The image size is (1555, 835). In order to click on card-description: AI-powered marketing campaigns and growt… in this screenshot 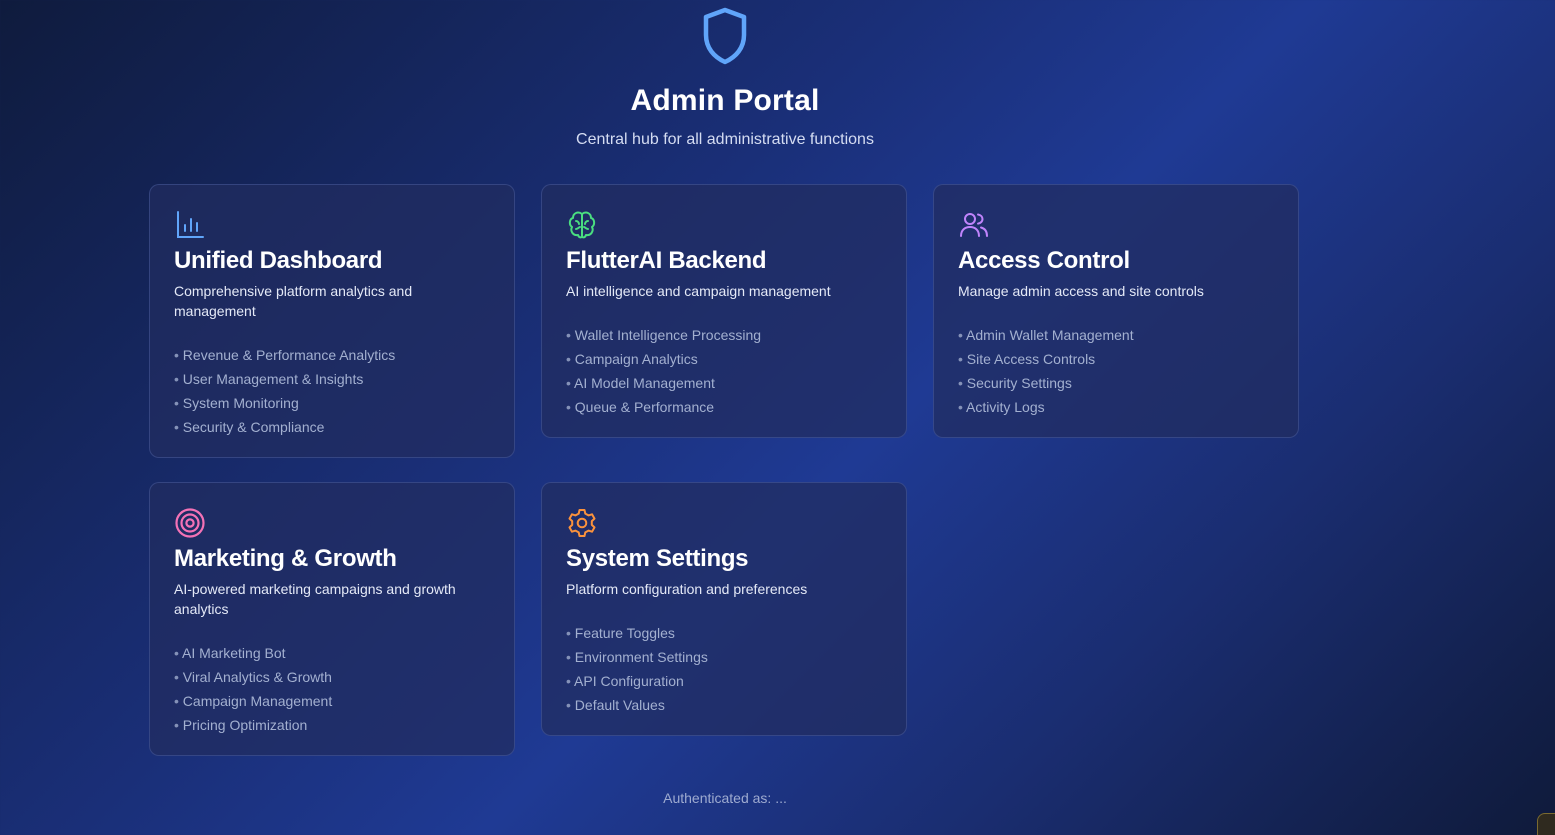, I will do `click(315, 599)`.